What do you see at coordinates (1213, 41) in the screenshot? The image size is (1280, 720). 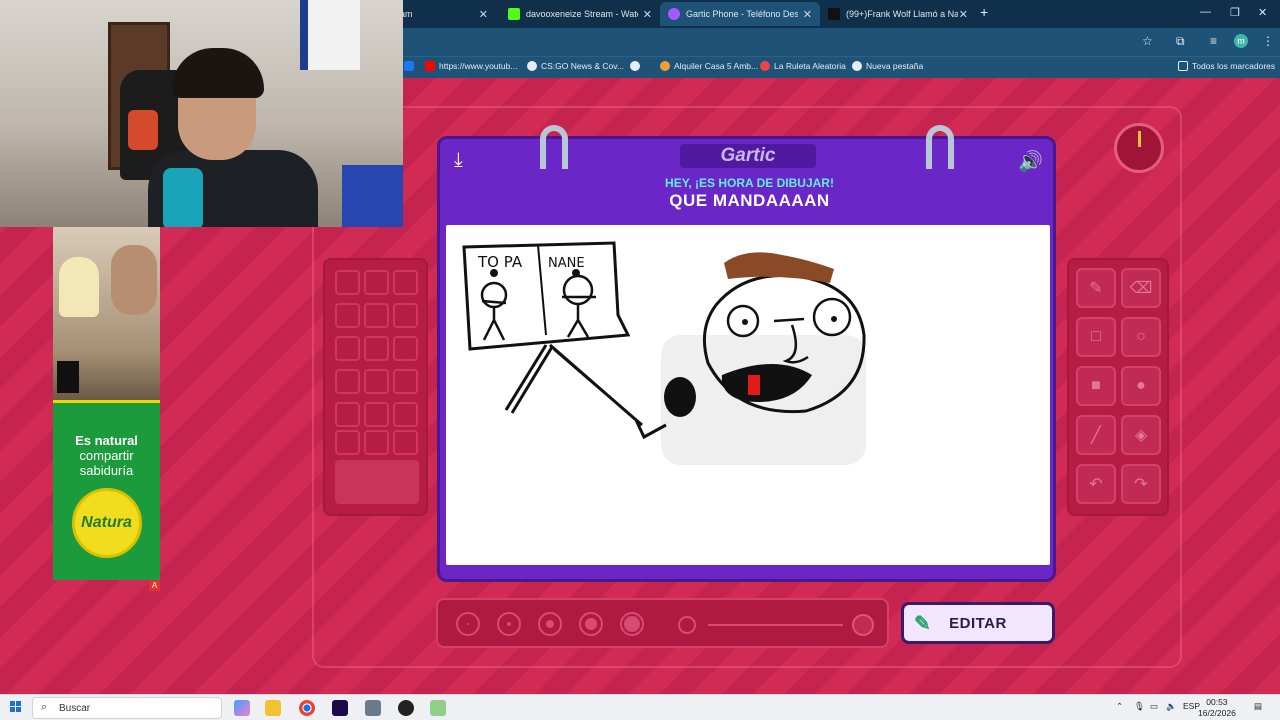 I see `media-icon: ≡` at bounding box center [1213, 41].